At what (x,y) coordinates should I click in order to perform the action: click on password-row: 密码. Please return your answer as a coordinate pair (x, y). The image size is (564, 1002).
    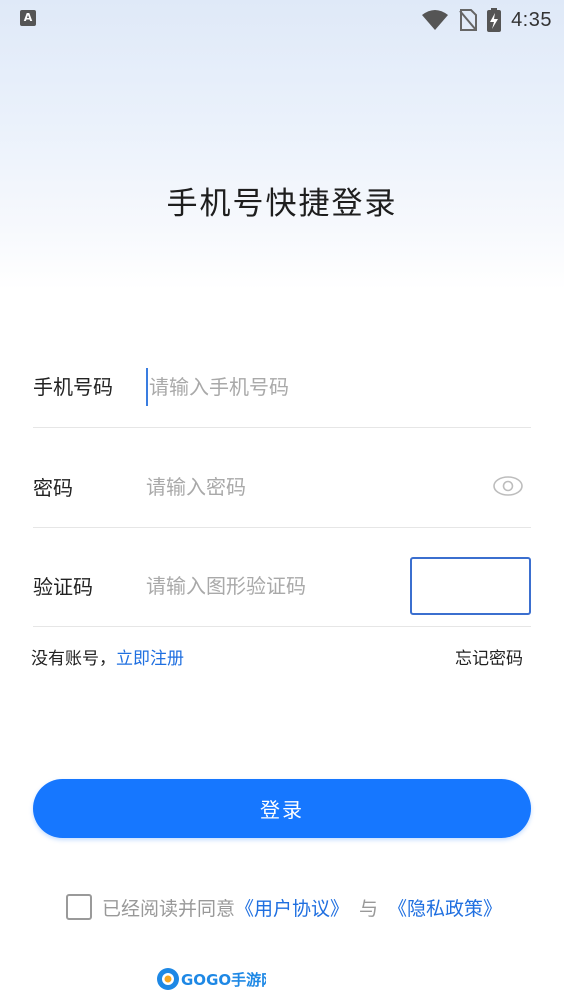
    Looking at the image, I should click on (282, 478).